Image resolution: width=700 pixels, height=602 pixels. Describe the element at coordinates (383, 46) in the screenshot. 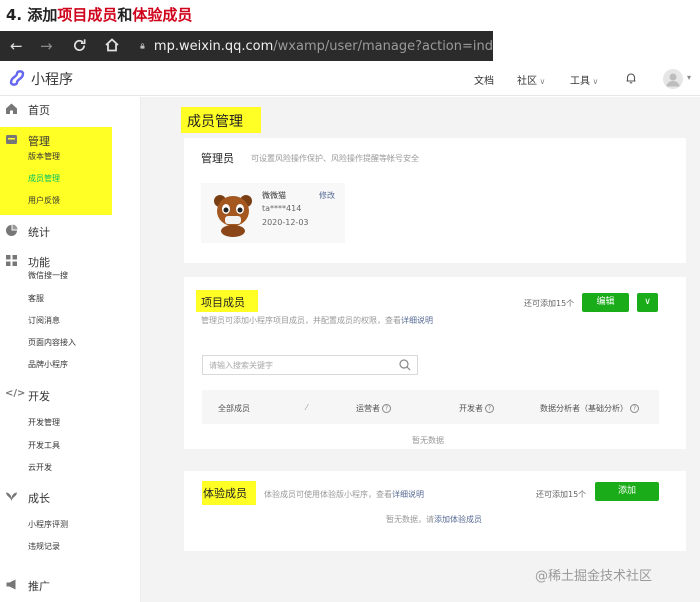

I see `url-path: /wxamp/user/manage?action=ind` at that location.